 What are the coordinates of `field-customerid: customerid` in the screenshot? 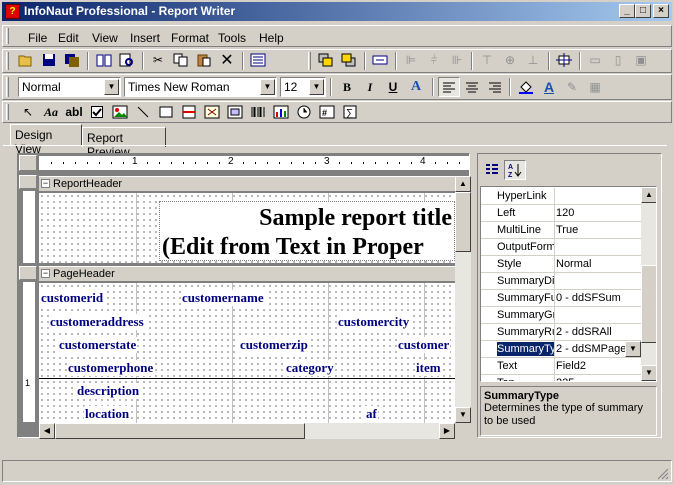 It's located at (72, 298).